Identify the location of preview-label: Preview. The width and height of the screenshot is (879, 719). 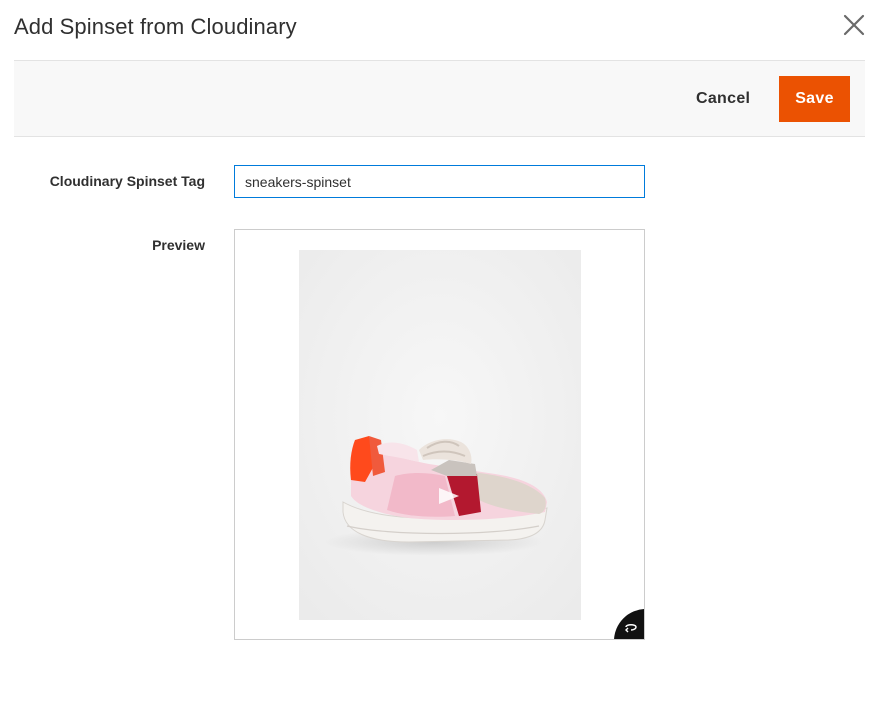
(178, 245).